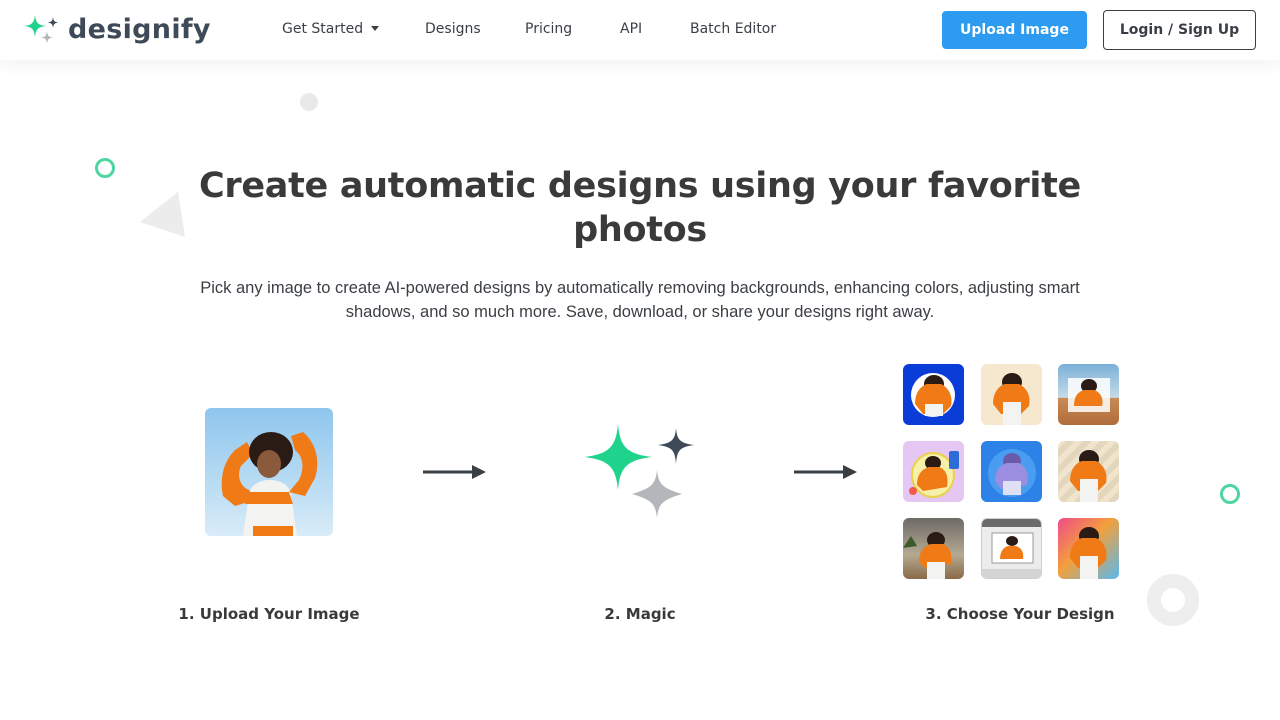  Describe the element at coordinates (41, 29) in the screenshot. I see `sparkle-logo-icon` at that location.